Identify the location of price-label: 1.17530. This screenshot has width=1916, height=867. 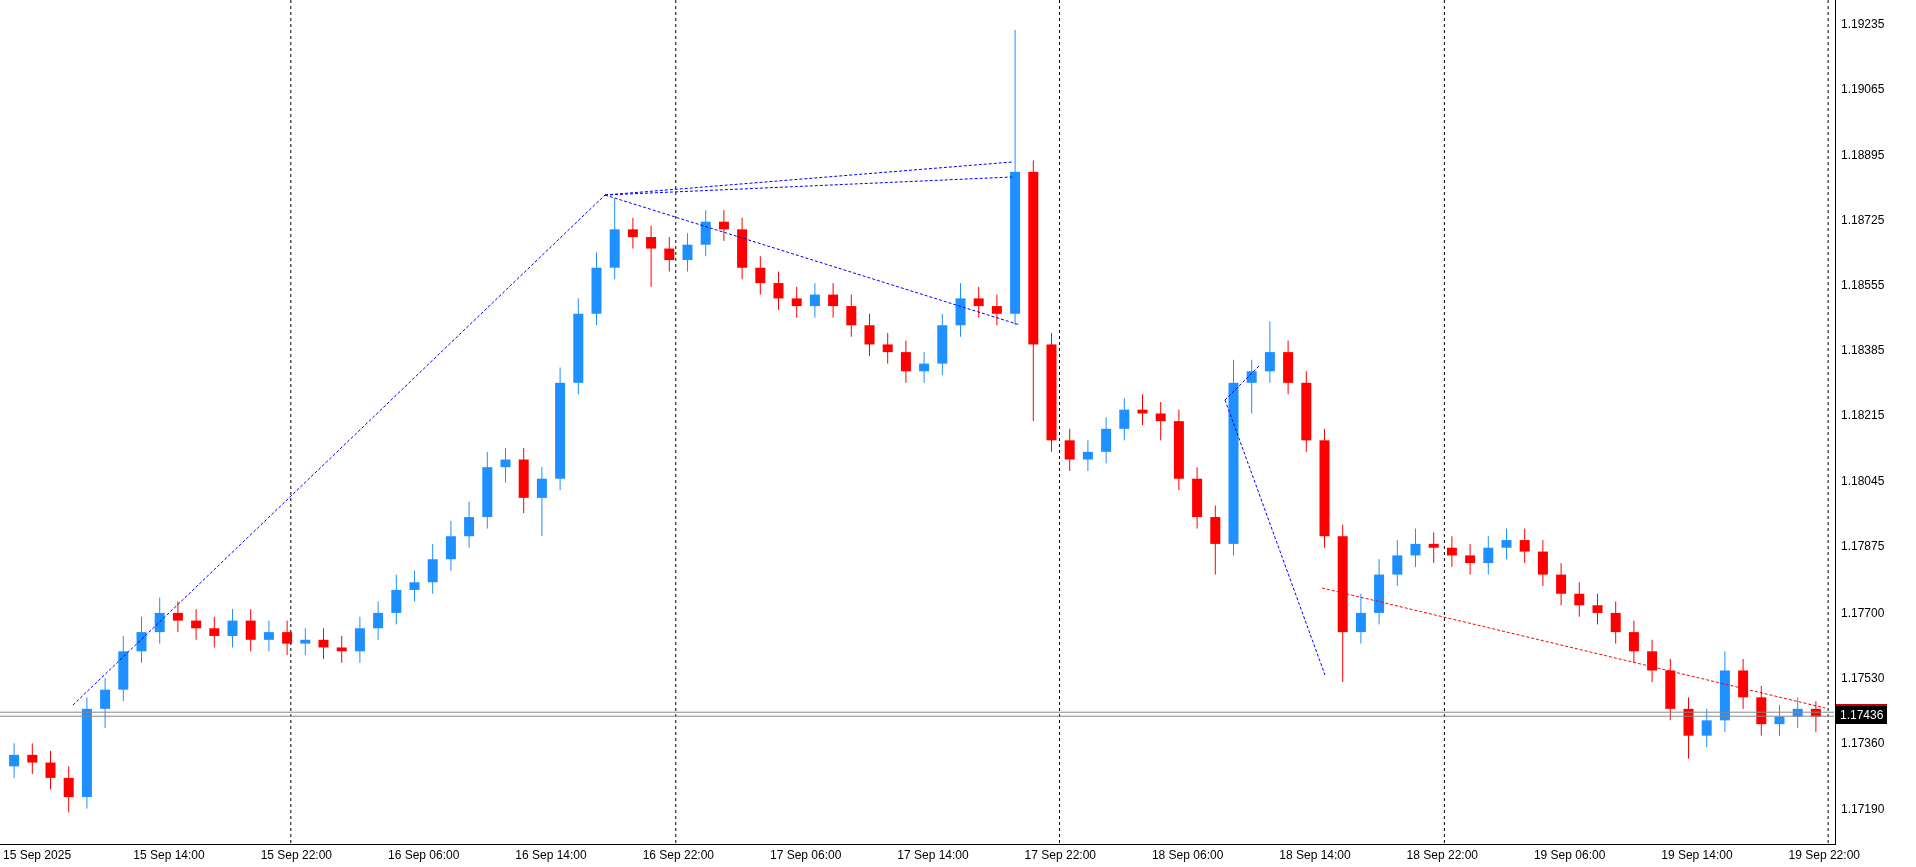
(1863, 678).